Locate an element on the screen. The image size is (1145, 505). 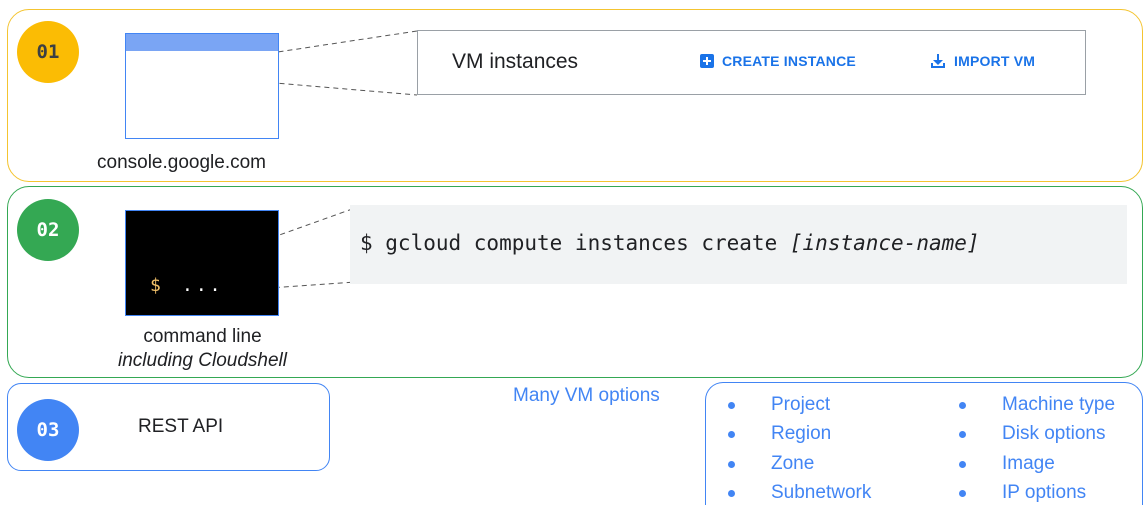
browser-window-illustration is located at coordinates (202, 86).